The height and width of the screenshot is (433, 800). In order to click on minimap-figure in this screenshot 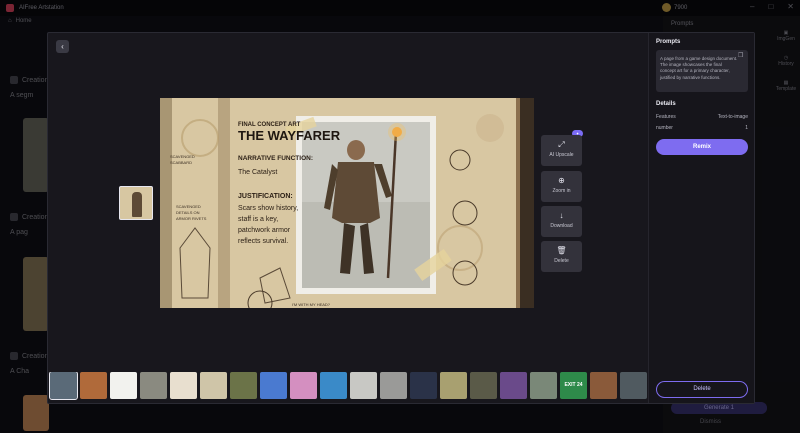, I will do `click(137, 204)`.